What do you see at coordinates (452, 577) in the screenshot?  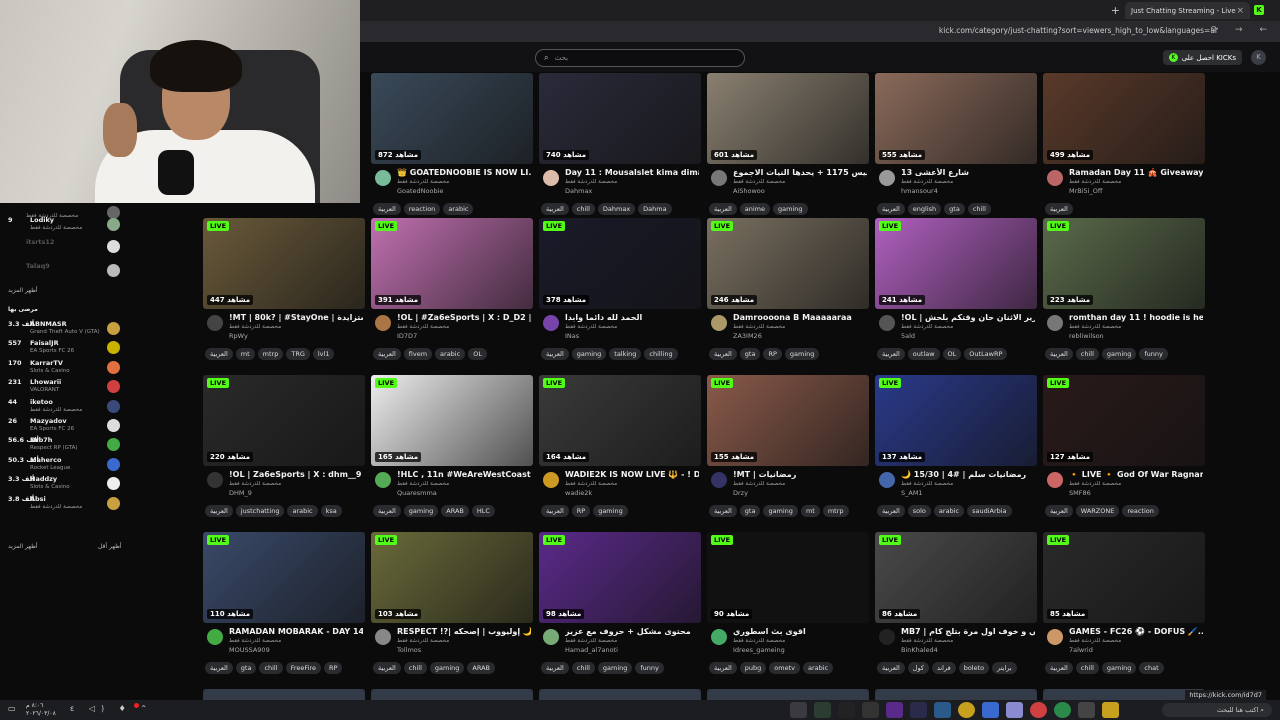 I see `stream-thumbnail: LIVE 103 مشاهد` at bounding box center [452, 577].